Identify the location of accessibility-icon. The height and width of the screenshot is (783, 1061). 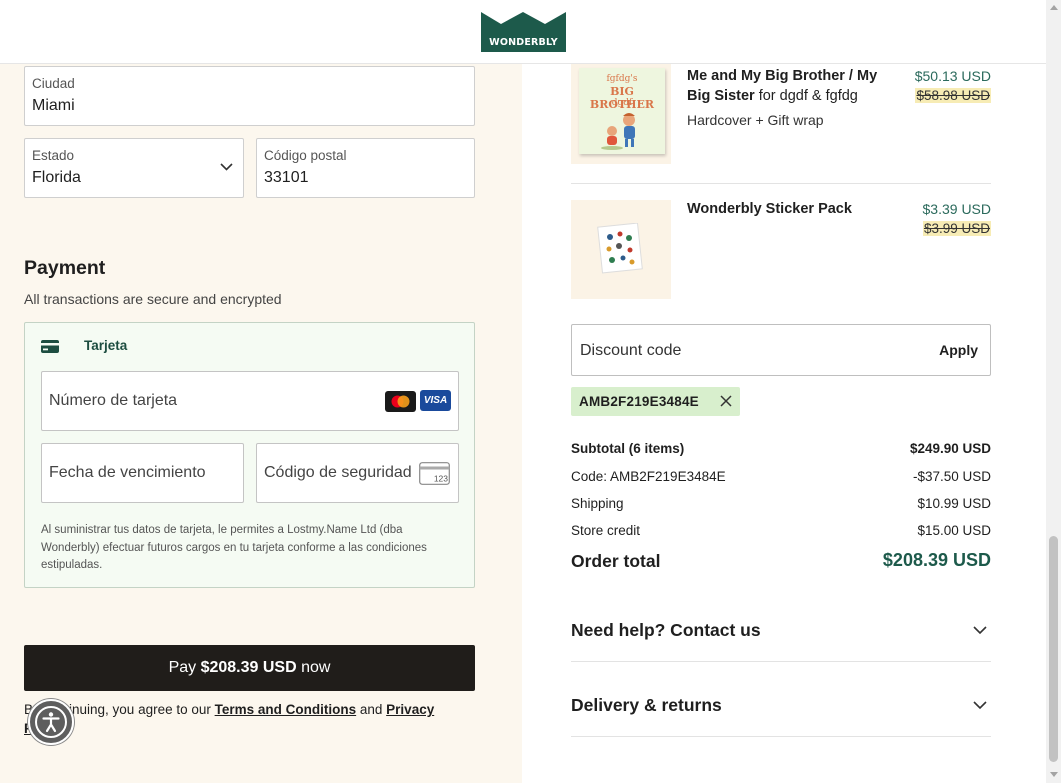
(51, 722).